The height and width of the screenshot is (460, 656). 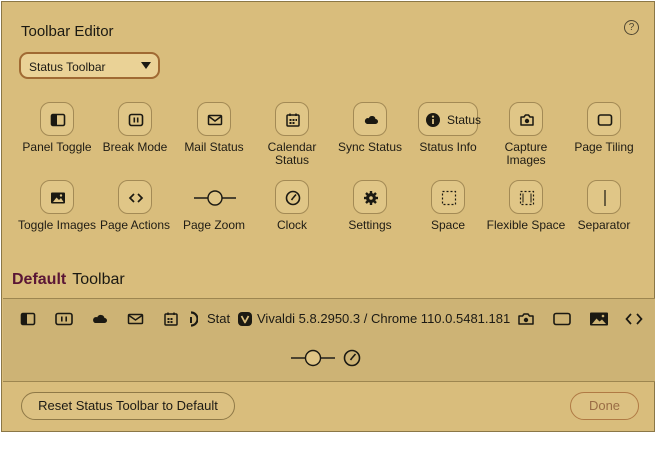 I want to click on chevron-down-icon, so click(x=146, y=65).